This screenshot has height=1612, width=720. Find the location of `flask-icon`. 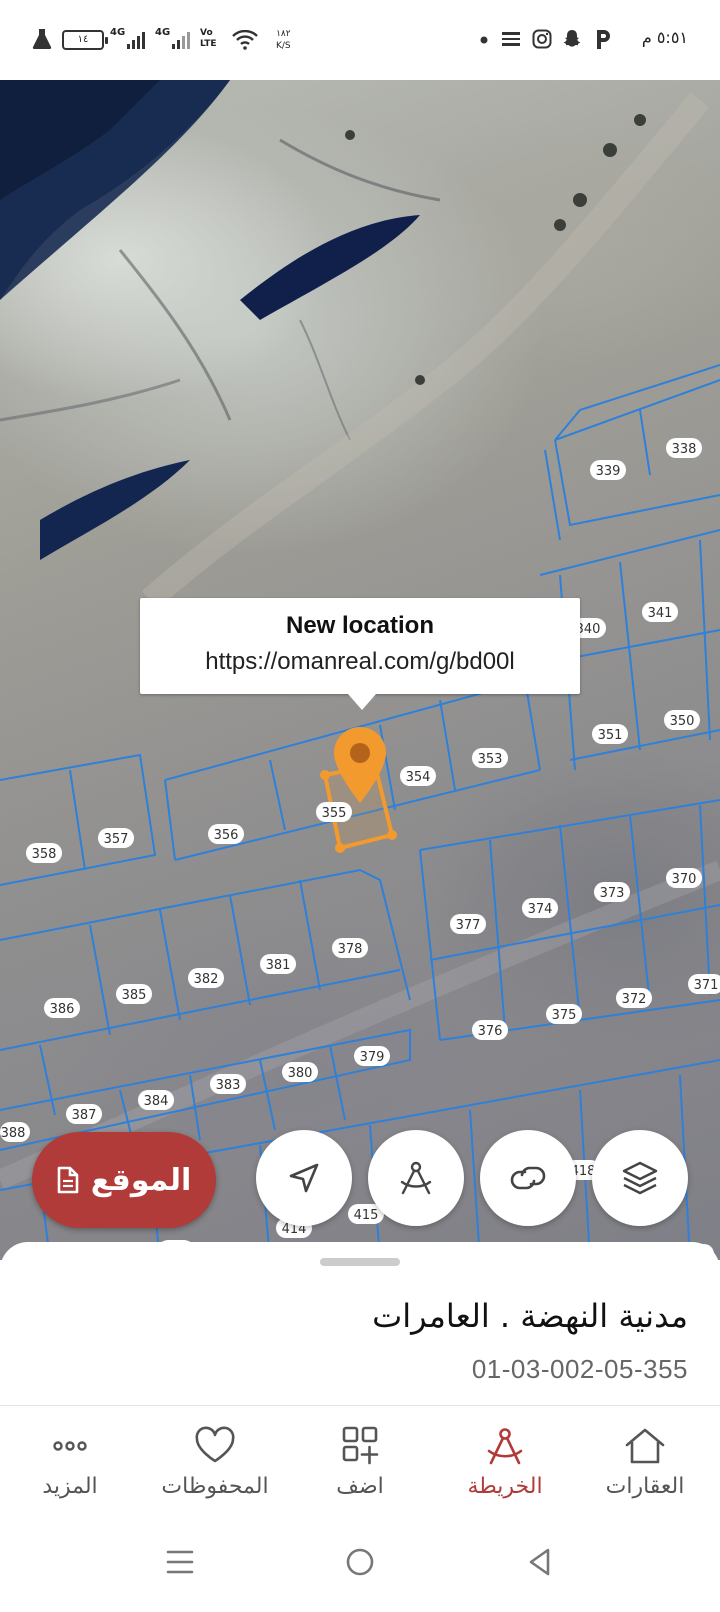

flask-icon is located at coordinates (42, 39).